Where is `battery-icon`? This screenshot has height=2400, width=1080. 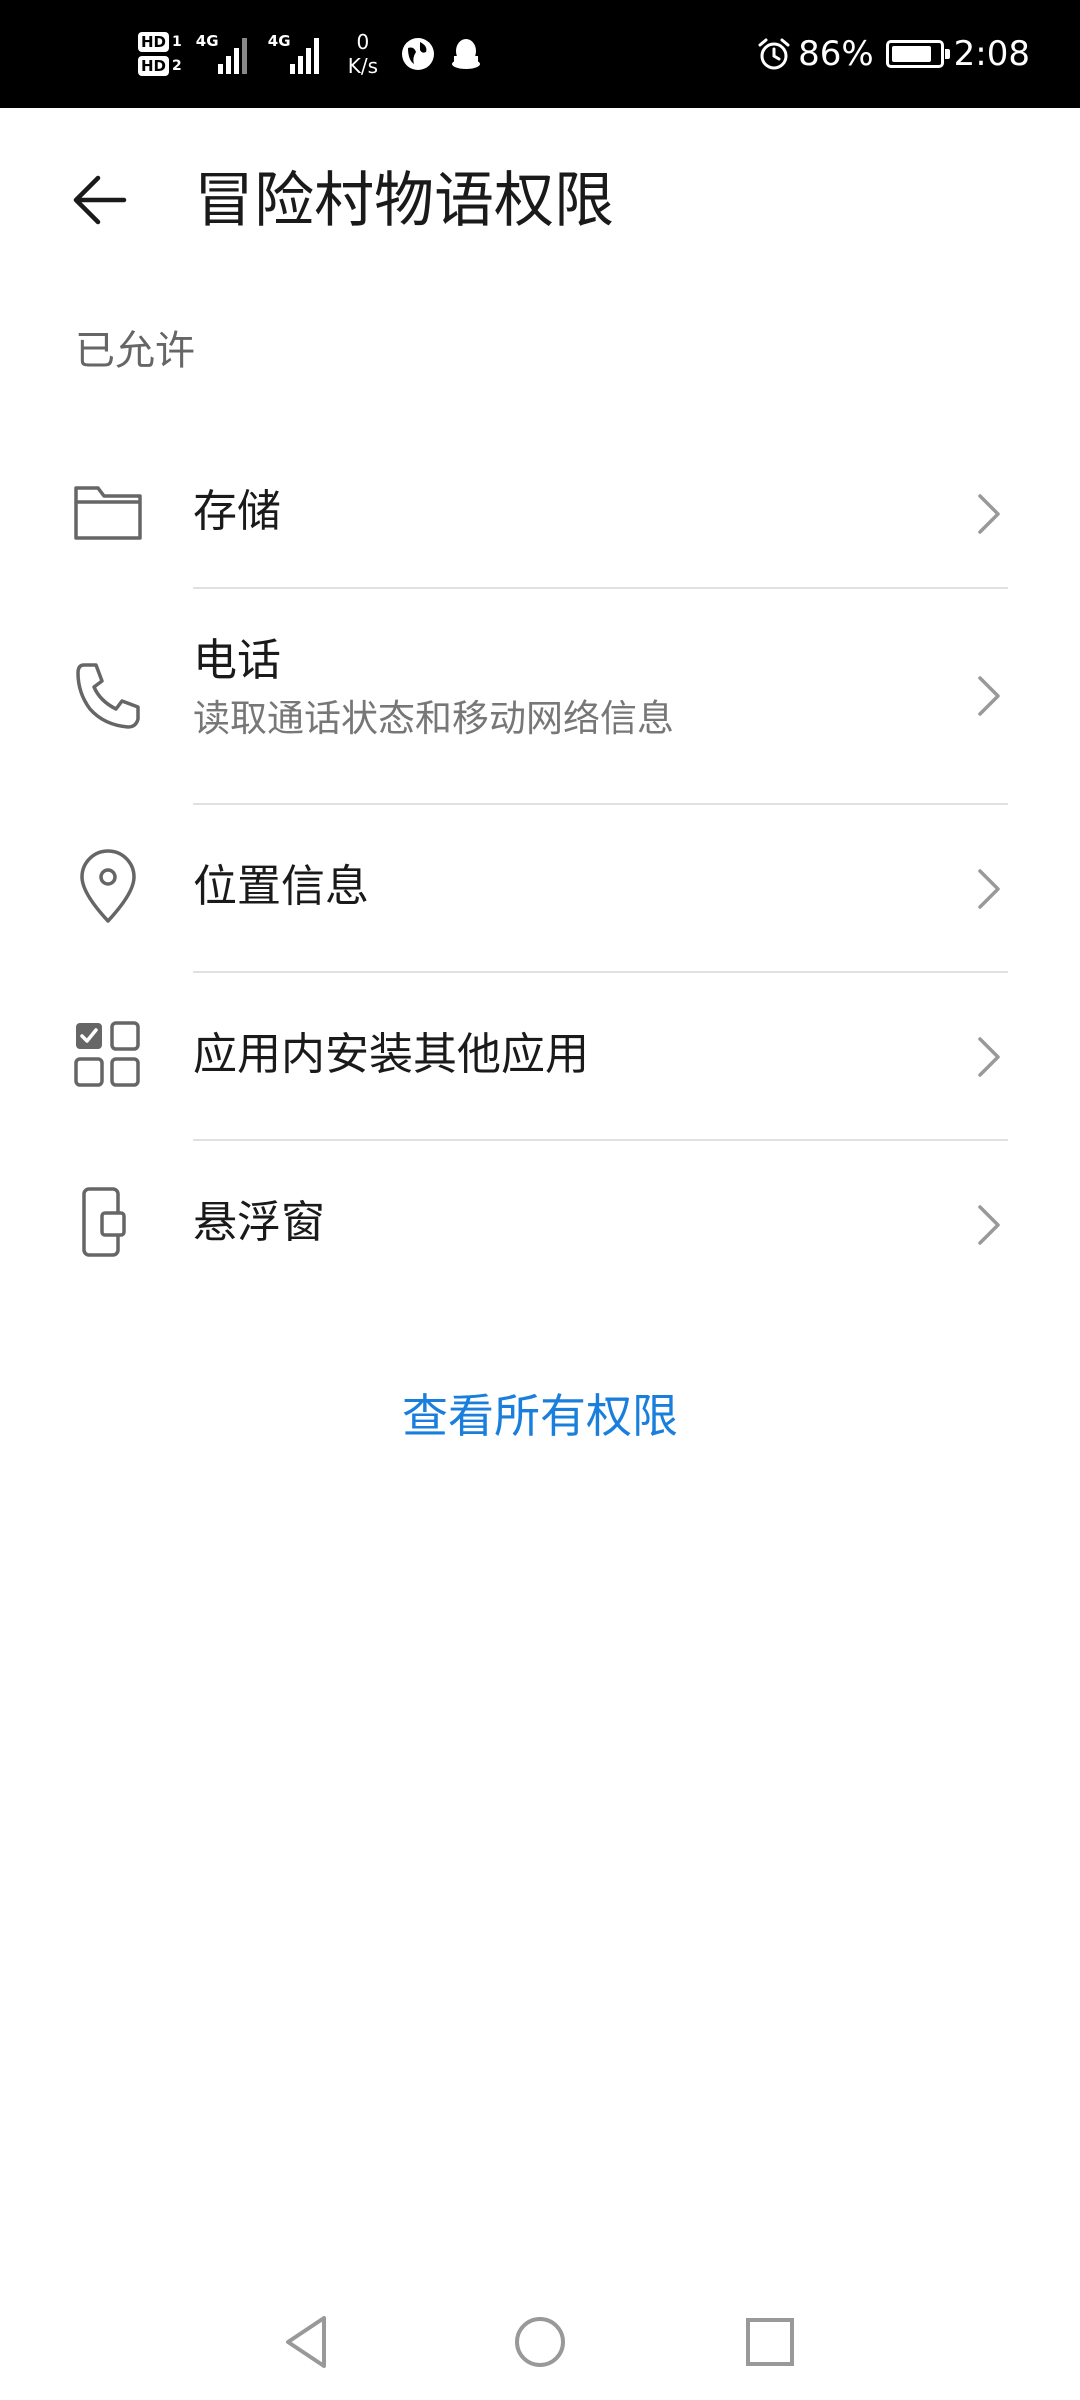
battery-icon is located at coordinates (917, 54).